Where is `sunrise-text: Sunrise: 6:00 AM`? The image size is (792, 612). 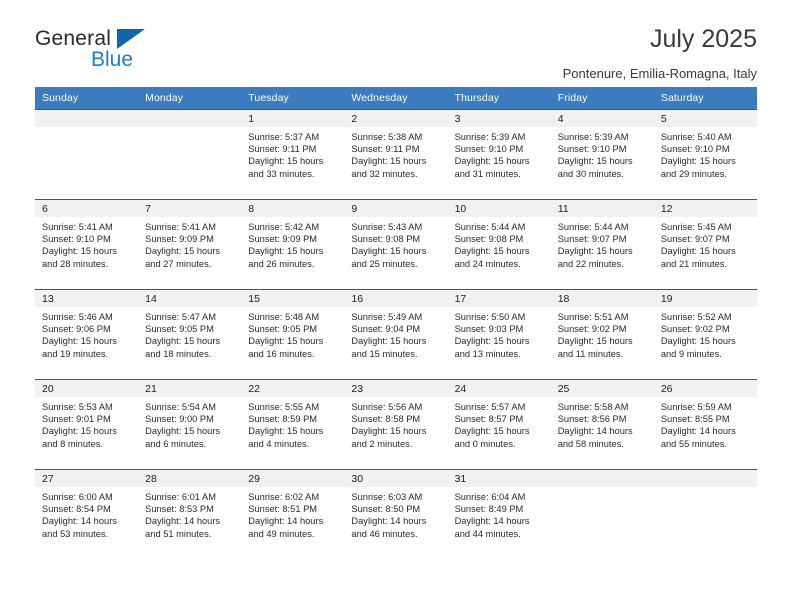
sunrise-text: Sunrise: 6:00 AM is located at coordinates (77, 497).